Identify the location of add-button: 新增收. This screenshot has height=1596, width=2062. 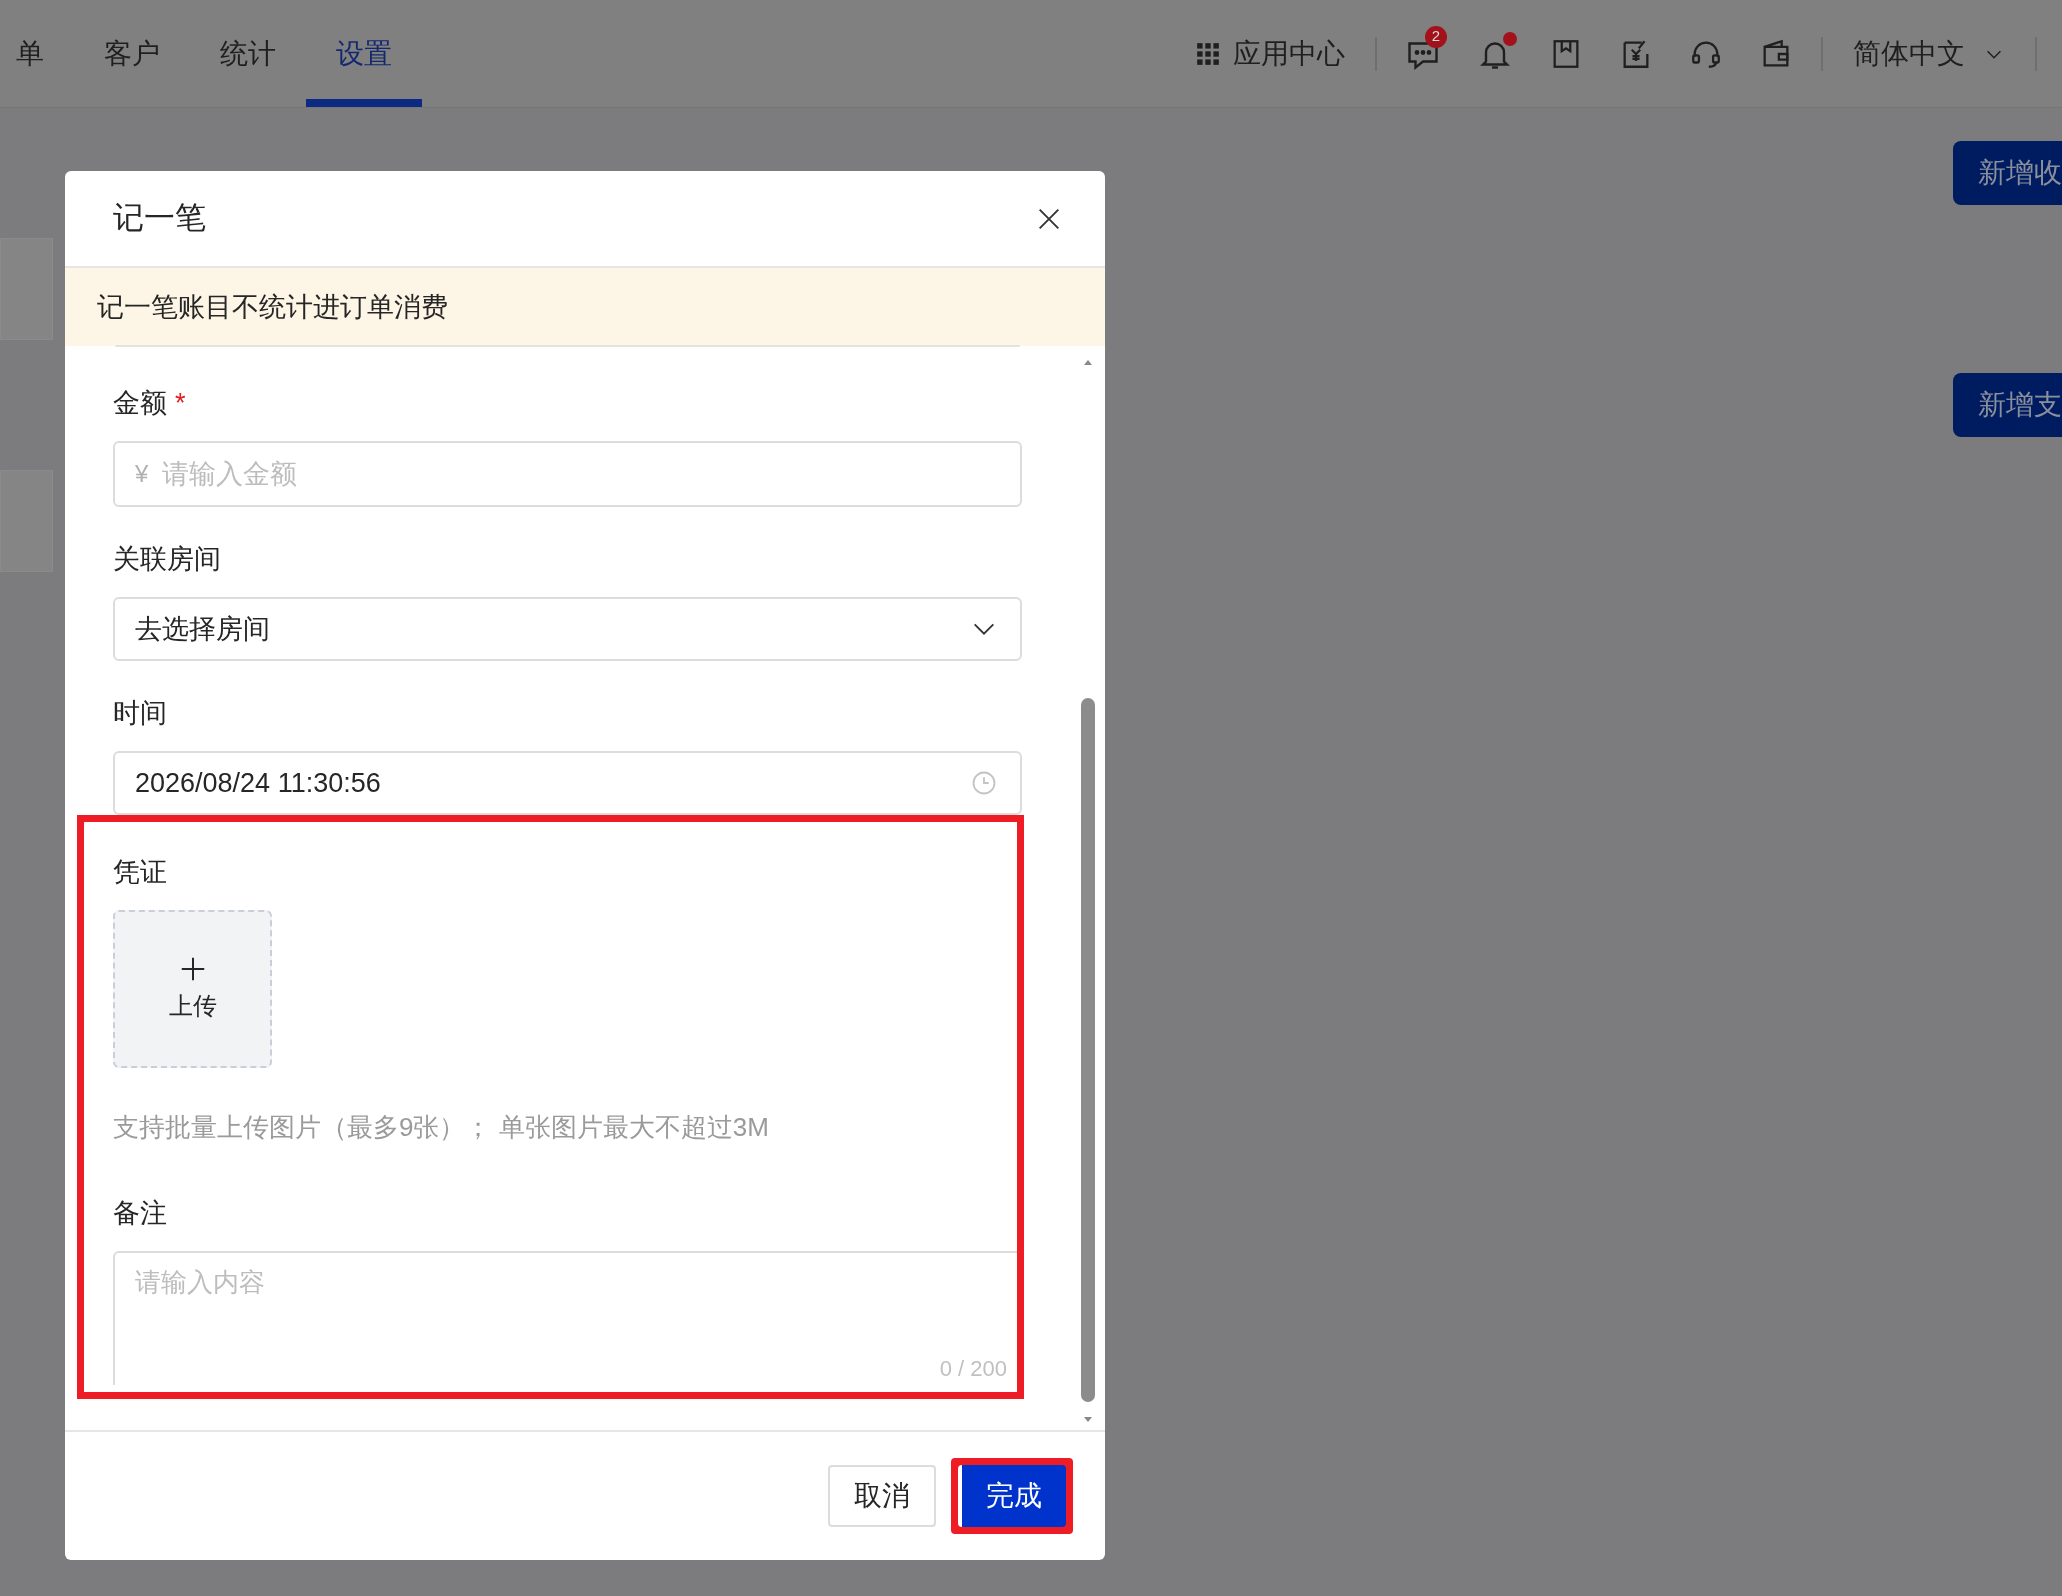
(2007, 173).